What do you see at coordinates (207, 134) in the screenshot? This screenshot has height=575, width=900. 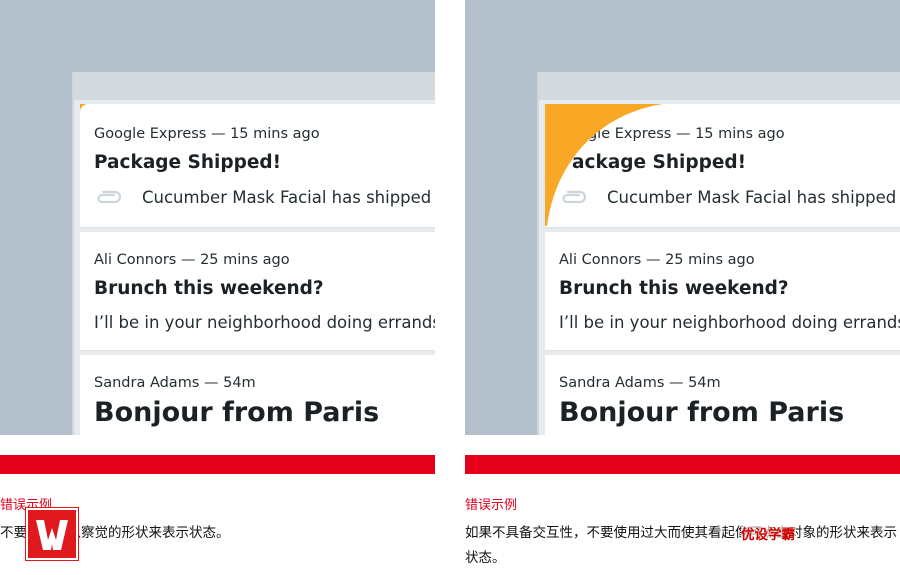 I see `email-meta: Google Express — 15 mins ago` at bounding box center [207, 134].